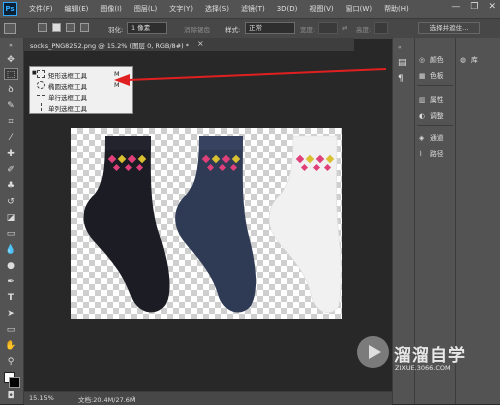 Image resolution: width=500 pixels, height=405 pixels. I want to click on panel-label: 调整, so click(437, 116).